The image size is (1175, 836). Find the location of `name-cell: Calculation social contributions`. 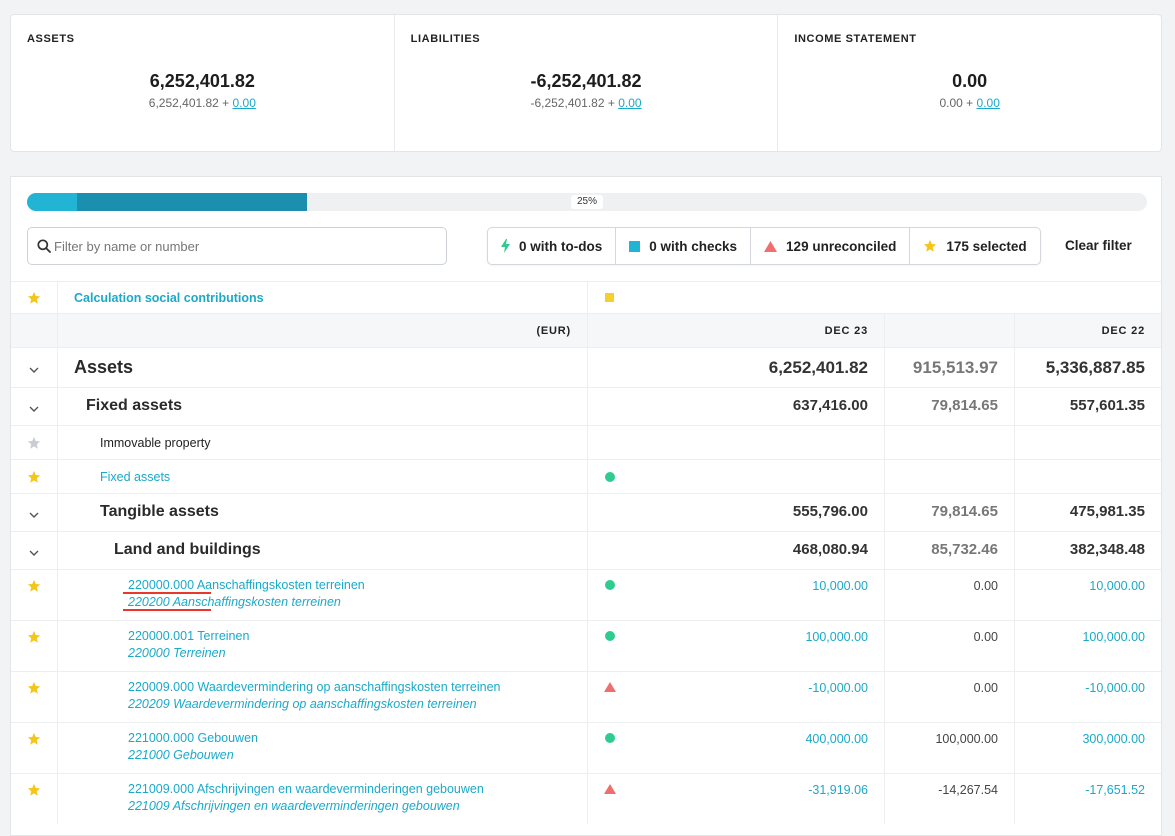

name-cell: Calculation social contributions is located at coordinates (323, 297).